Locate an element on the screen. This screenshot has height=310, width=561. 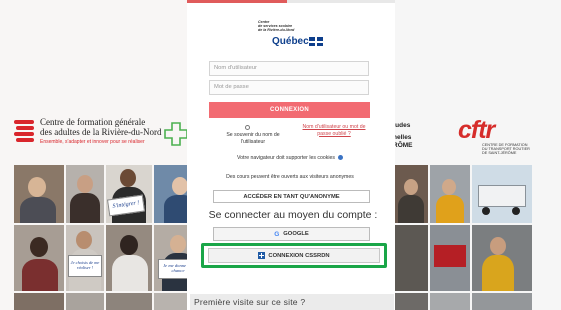
cssrdn-login-label: CONNEXION CSSRDN is located at coordinates (299, 255).